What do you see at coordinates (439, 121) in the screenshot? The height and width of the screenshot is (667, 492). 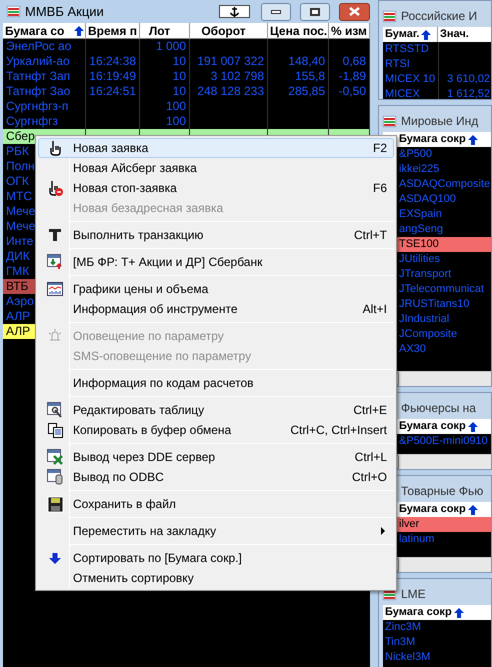 I see `window-title: Мировые Инд` at bounding box center [439, 121].